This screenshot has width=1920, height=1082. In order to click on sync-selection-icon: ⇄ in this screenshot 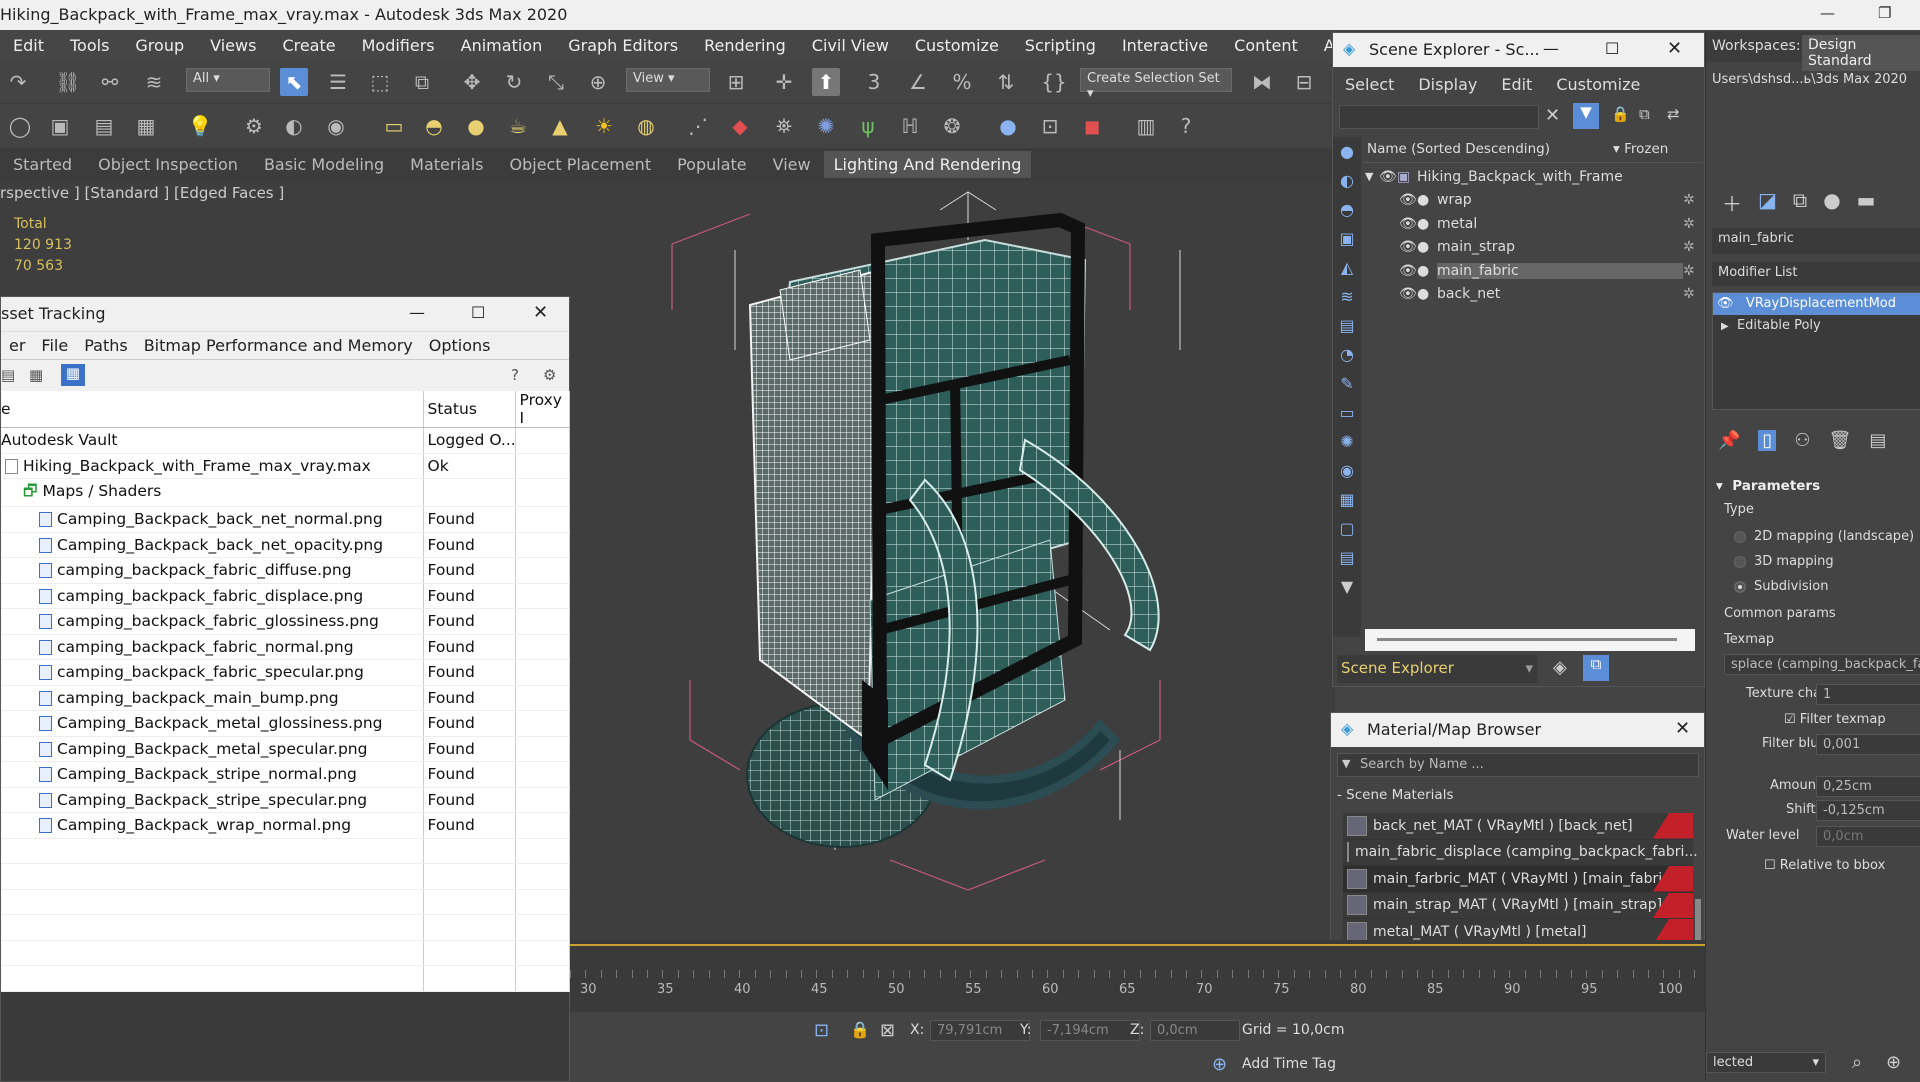, I will do `click(1673, 114)`.